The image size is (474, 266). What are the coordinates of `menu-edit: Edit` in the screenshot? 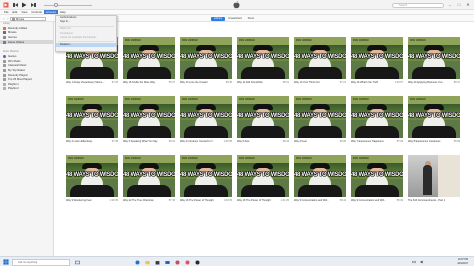 It's located at (15, 12).